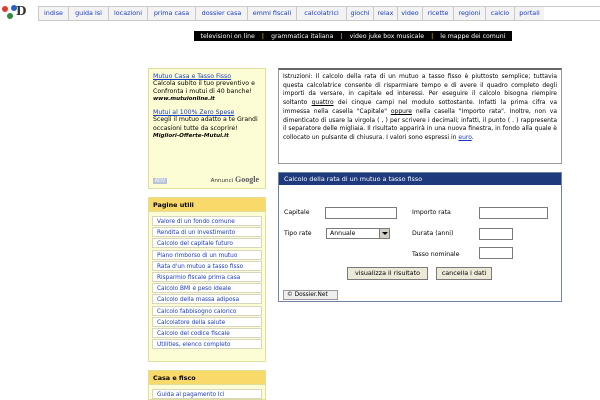 The width and height of the screenshot is (600, 400). I want to click on ad-title-mutui-100: Mutui al 100% Zero Spese, so click(207, 112).